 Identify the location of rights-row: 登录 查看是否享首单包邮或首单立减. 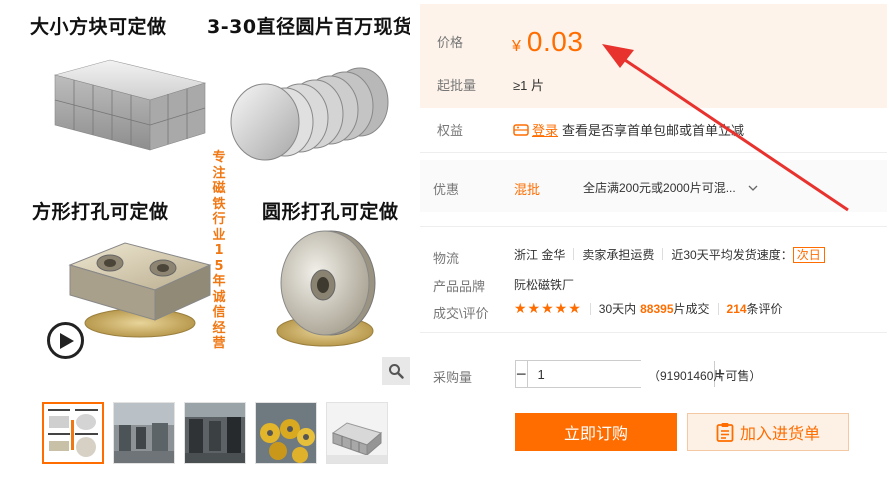
(628, 129).